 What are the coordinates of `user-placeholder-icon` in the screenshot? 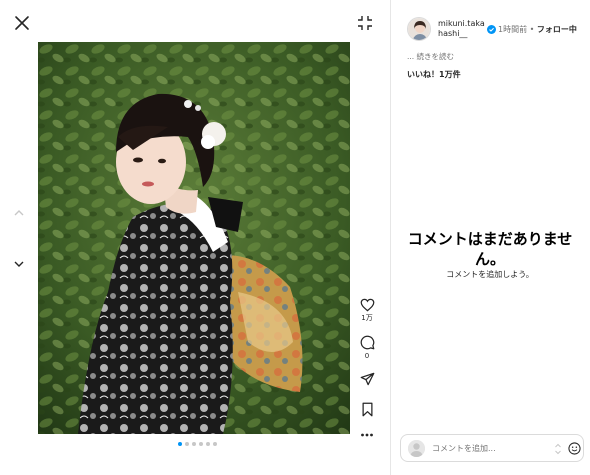 It's located at (416, 448).